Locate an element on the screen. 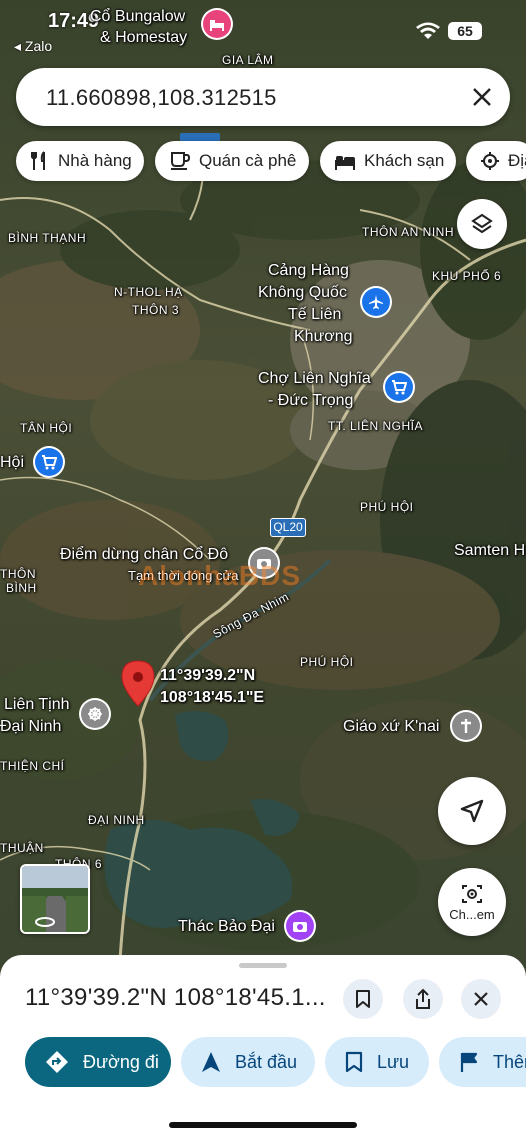  chip-label: Quán cà phê is located at coordinates (248, 160).